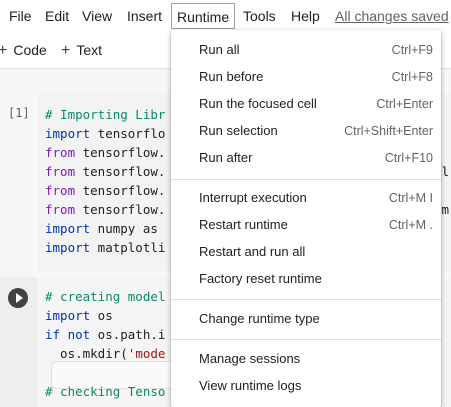 This screenshot has height=407, width=451. Describe the element at coordinates (144, 16) in the screenshot. I see `menu-insert: Insert` at that location.